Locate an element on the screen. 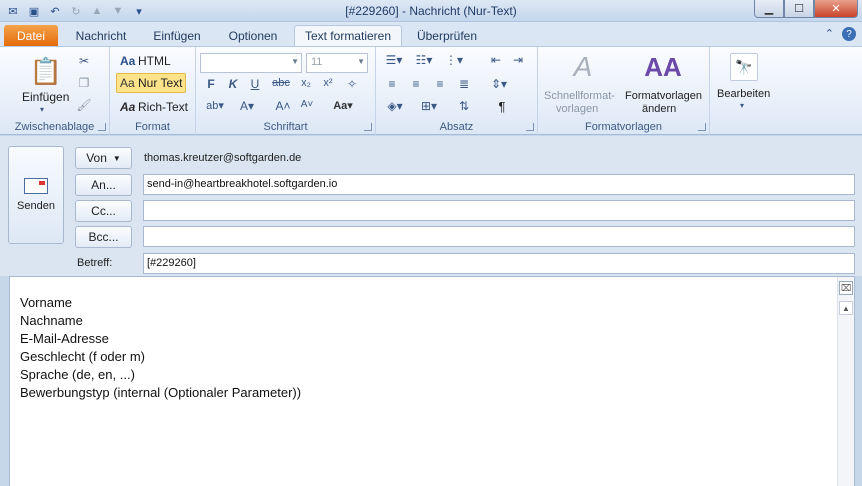 Image resolution: width=862 pixels, height=486 pixels. quick-styles-line1: Schnellformat- is located at coordinates (579, 96).